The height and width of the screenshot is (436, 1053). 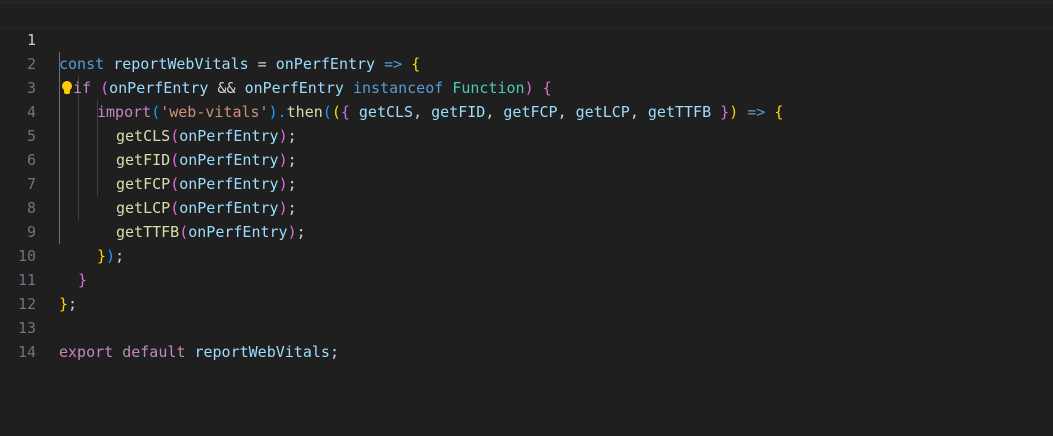 I want to click on keyword-export: export, so click(x=86, y=352).